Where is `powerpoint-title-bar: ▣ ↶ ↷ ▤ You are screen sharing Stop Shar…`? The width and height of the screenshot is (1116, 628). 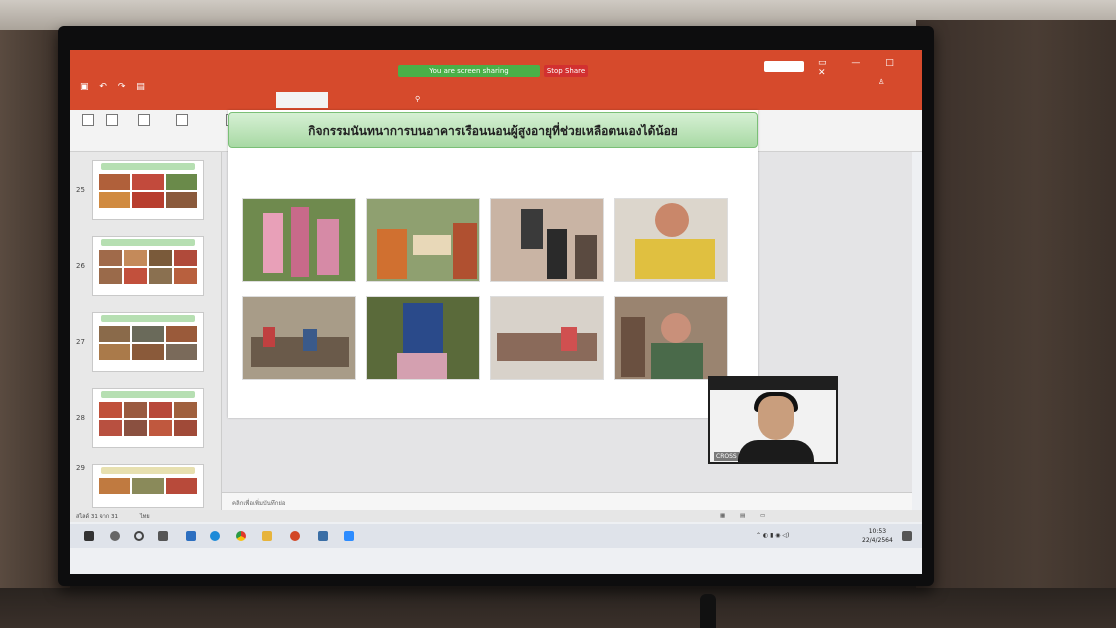 powerpoint-title-bar: ▣ ↶ ↷ ▤ You are screen sharing Stop Shar… is located at coordinates (496, 71).